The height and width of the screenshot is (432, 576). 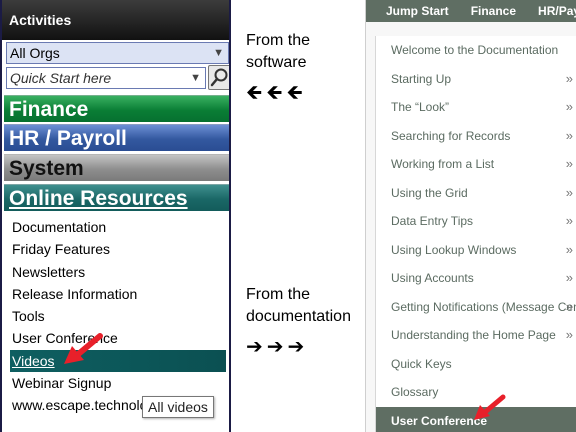 I want to click on org-select-value: All Orgs, so click(x=35, y=53).